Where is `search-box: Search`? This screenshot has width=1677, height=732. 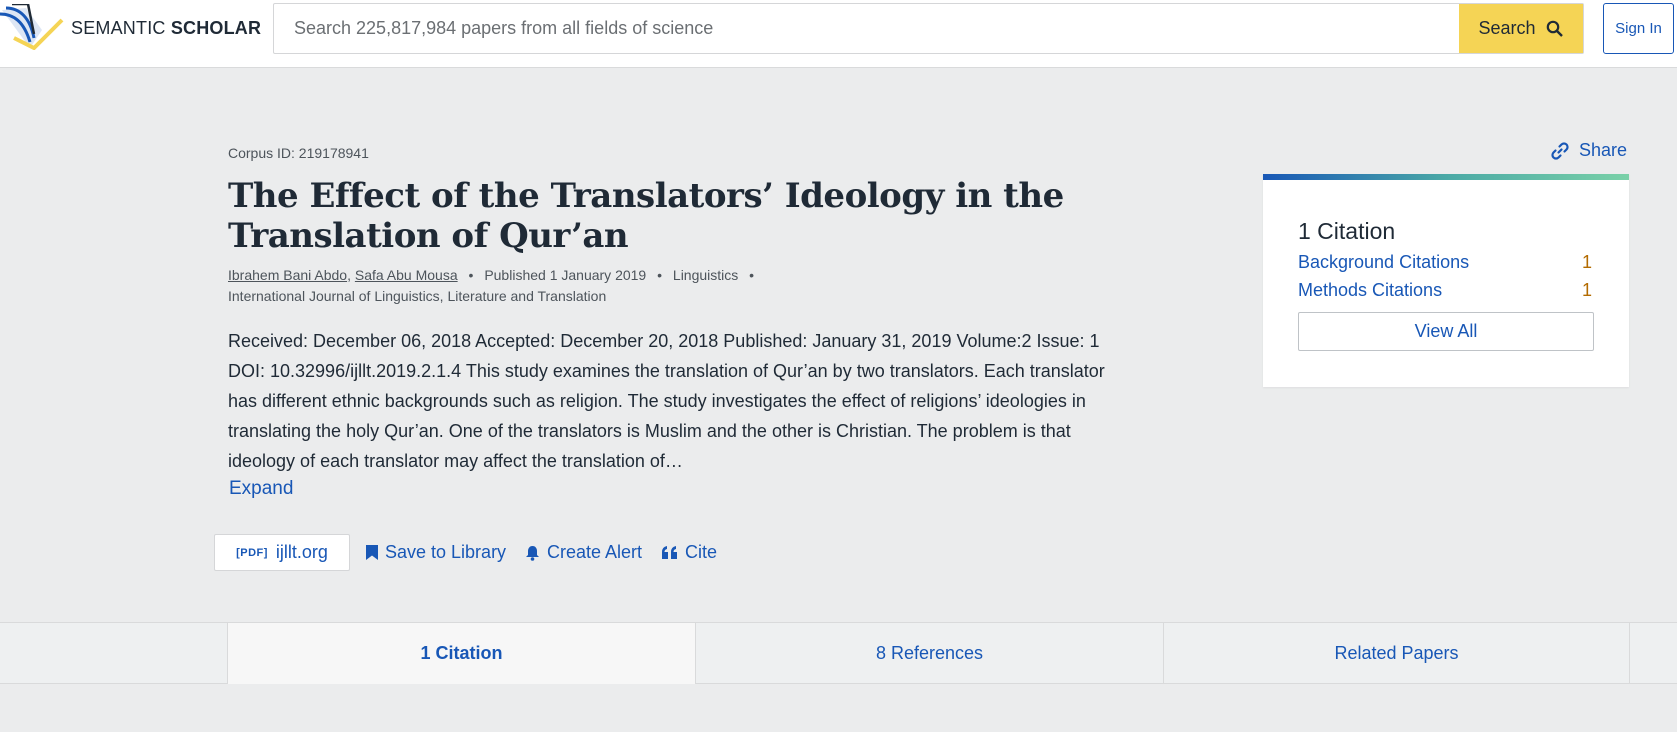 search-box: Search is located at coordinates (928, 28).